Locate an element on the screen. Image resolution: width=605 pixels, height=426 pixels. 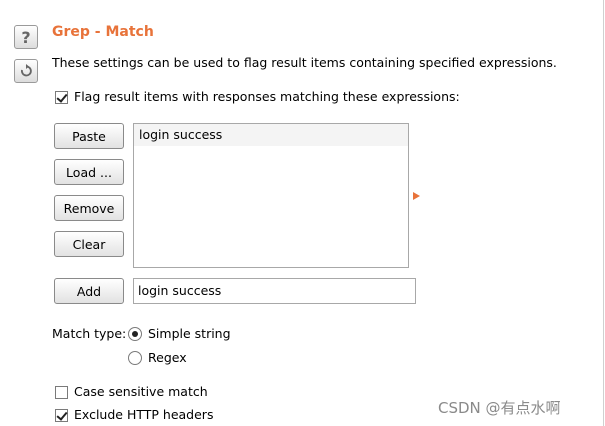
simple-string-label: Simple string is located at coordinates (189, 333).